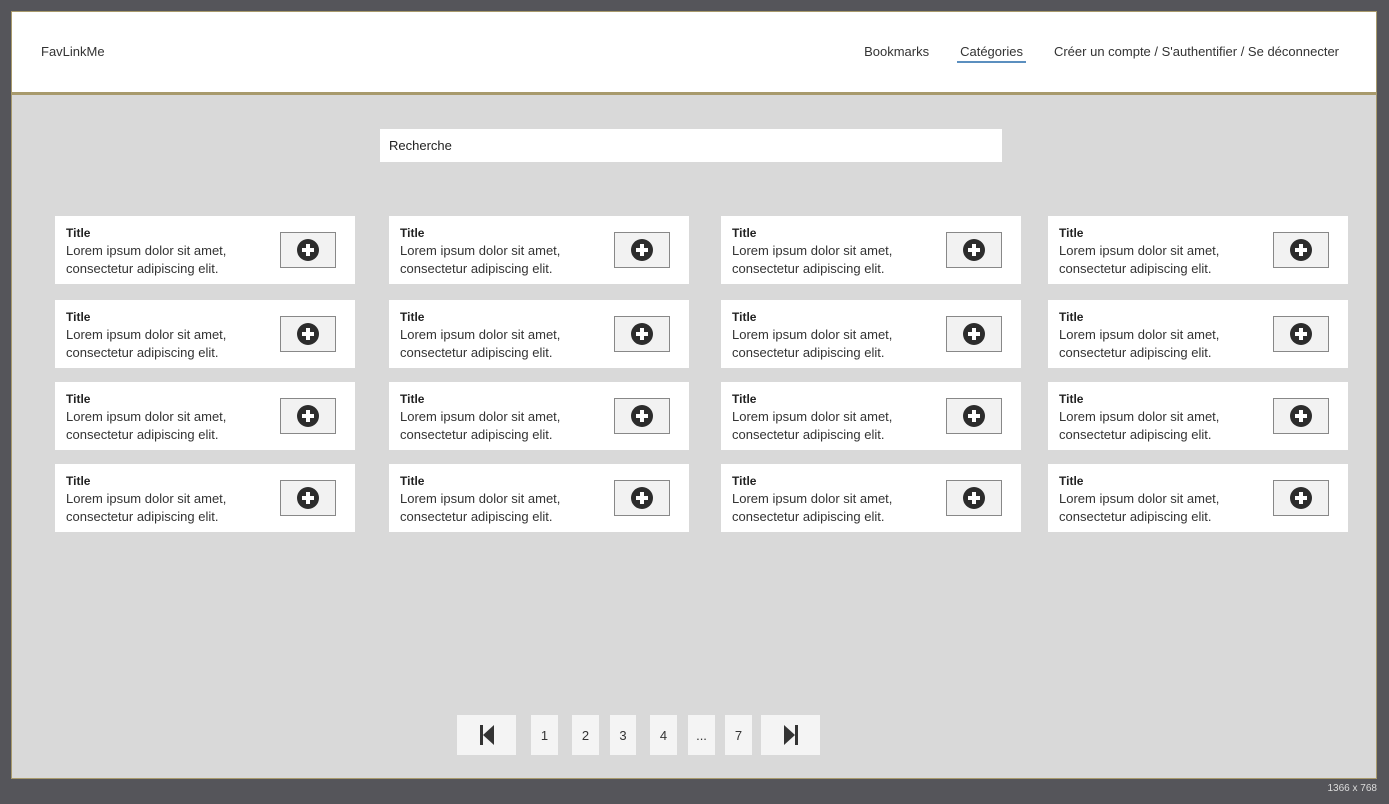 Image resolution: width=1389 pixels, height=804 pixels. I want to click on nav-bookmarks: Bookmarks, so click(896, 53).